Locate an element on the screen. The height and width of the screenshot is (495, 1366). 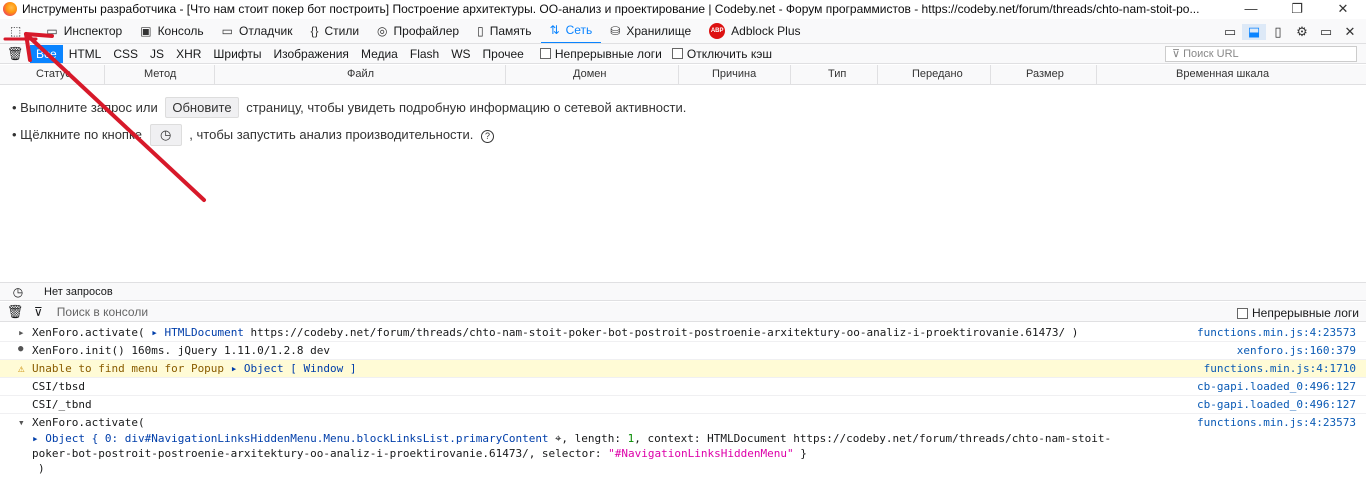
col-status: Статус is located at coordinates (53, 74).